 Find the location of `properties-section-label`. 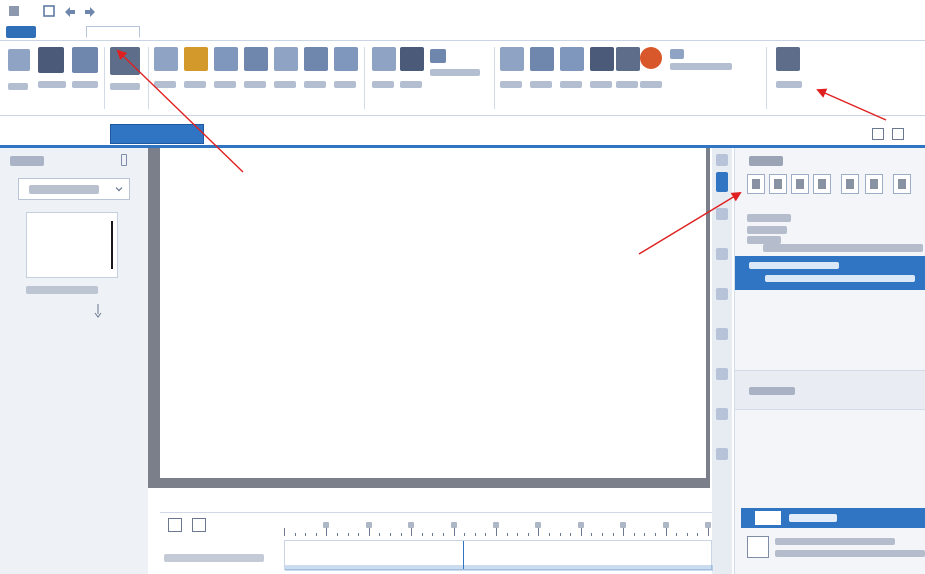

properties-section-label is located at coordinates (772, 391).